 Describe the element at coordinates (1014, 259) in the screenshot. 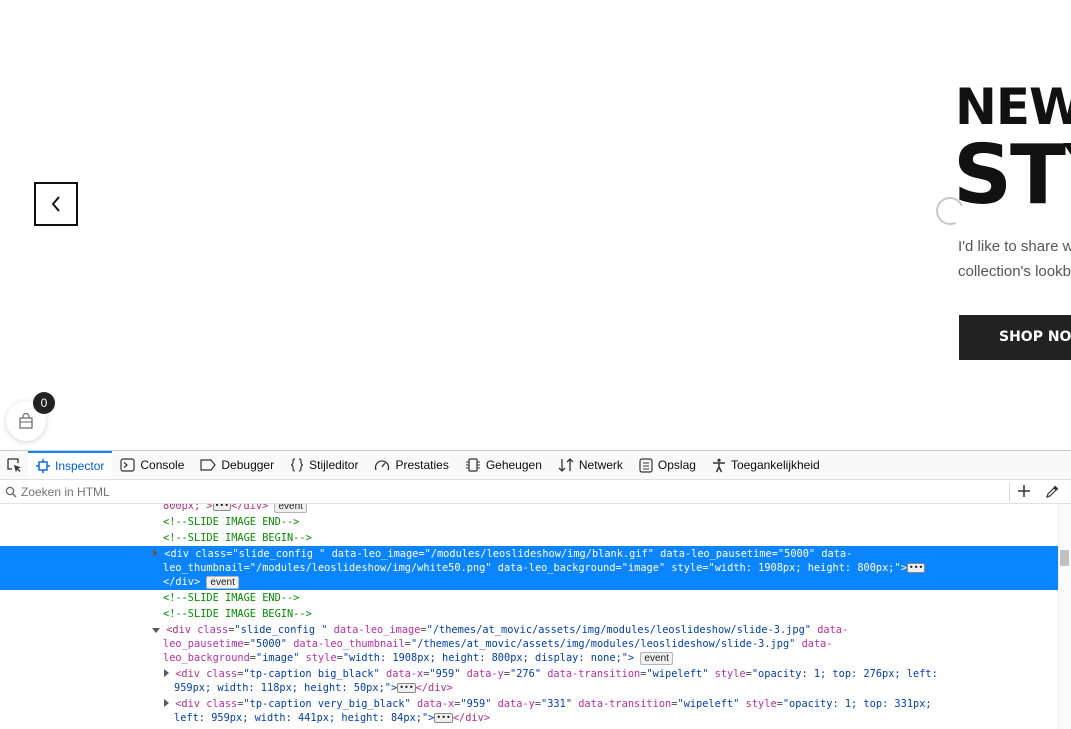

I see `hero-description: I'd like to share w collection's lookb` at that location.